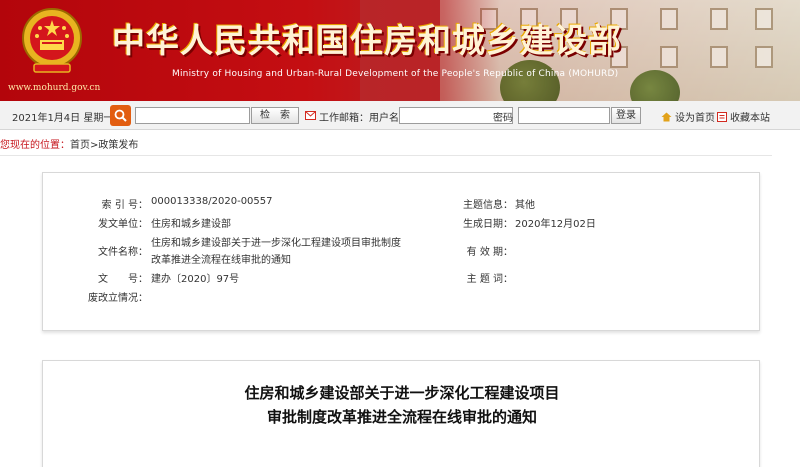 This screenshot has width=800, height=467. What do you see at coordinates (63, 118) in the screenshot?
I see `current-date: 2021年1月4日 星期一` at bounding box center [63, 118].